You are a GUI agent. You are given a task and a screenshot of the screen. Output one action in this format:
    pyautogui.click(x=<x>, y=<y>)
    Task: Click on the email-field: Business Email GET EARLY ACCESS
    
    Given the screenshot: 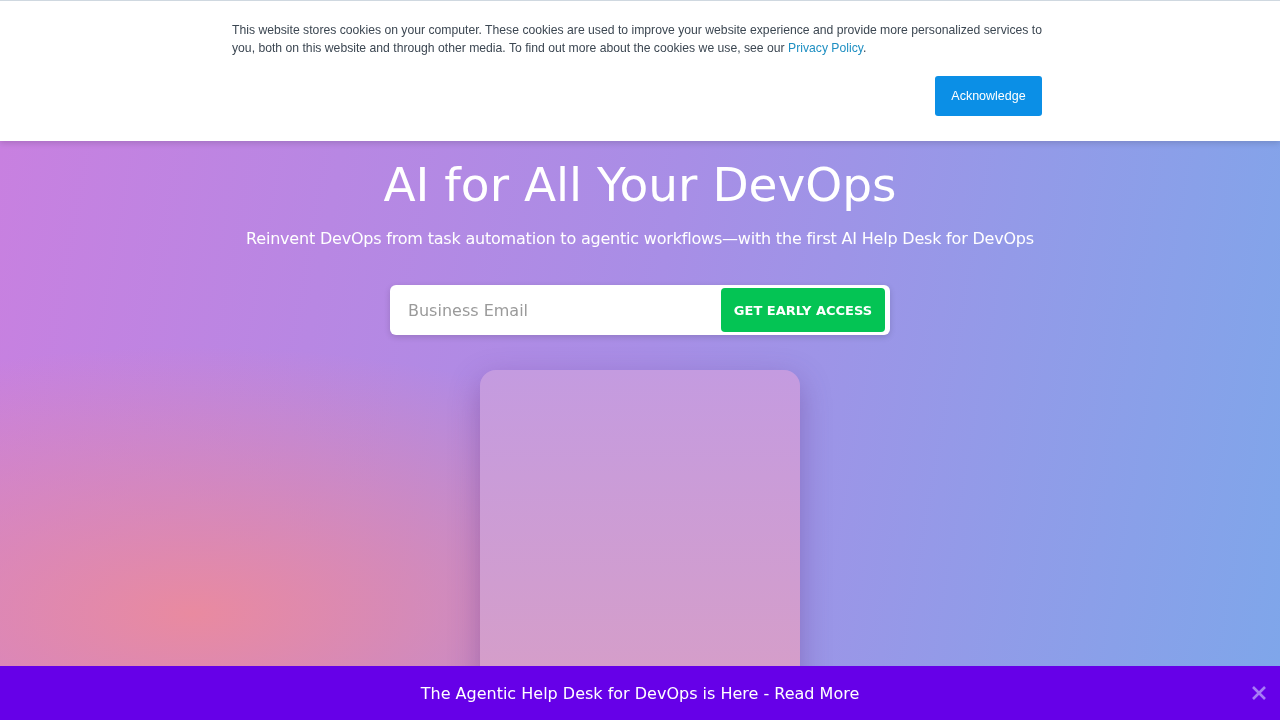 What is the action you would take?
    pyautogui.click(x=640, y=310)
    